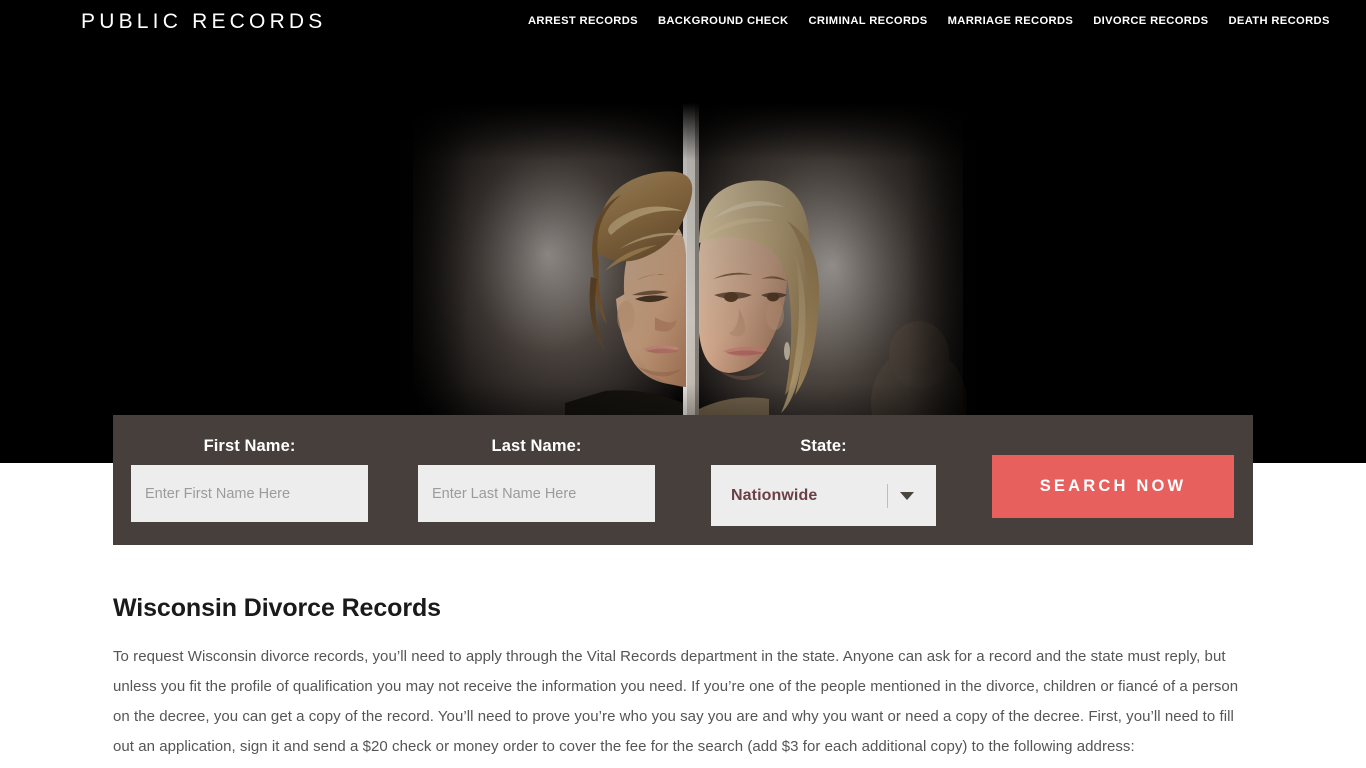 The width and height of the screenshot is (1366, 768). What do you see at coordinates (536, 446) in the screenshot?
I see `last-name-label: Last Name:` at bounding box center [536, 446].